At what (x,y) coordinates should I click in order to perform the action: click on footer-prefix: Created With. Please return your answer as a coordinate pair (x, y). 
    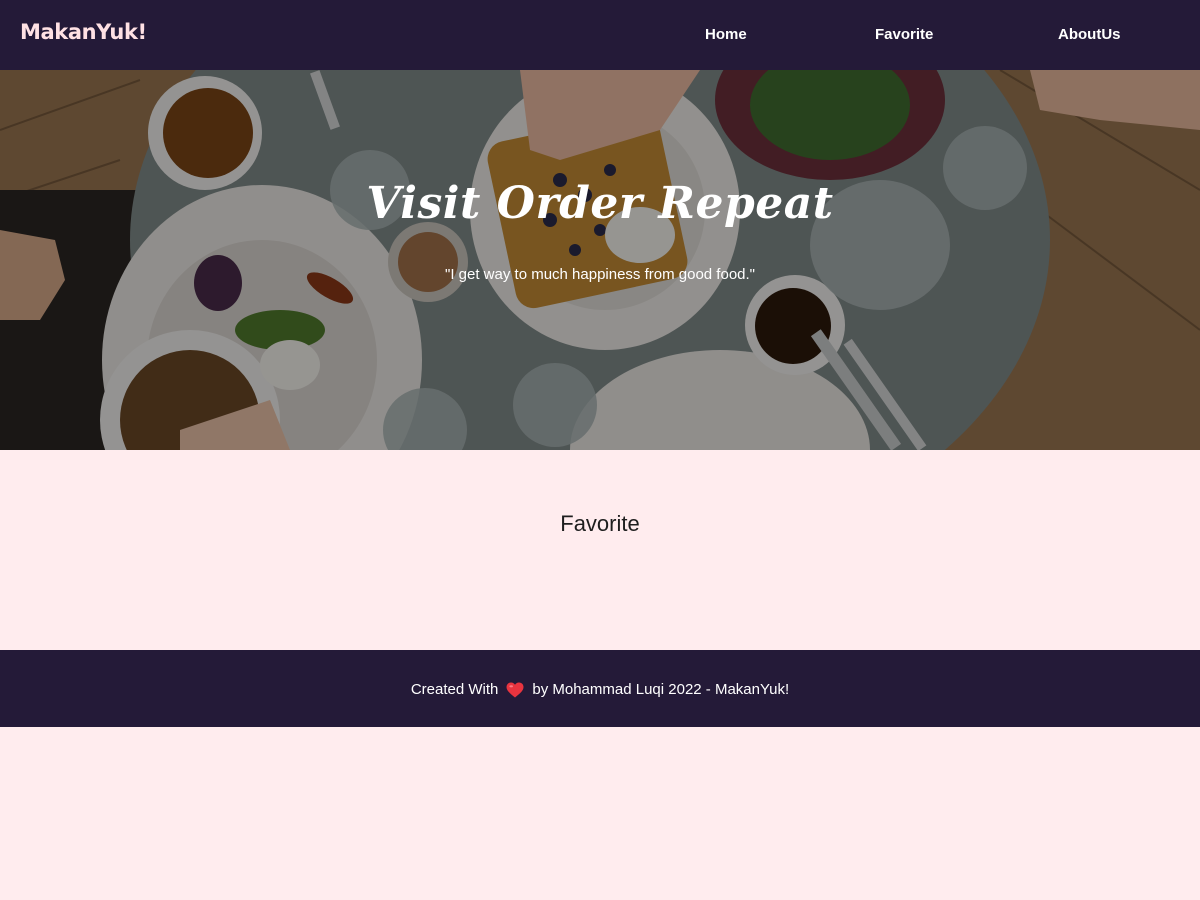
    Looking at the image, I should click on (454, 689).